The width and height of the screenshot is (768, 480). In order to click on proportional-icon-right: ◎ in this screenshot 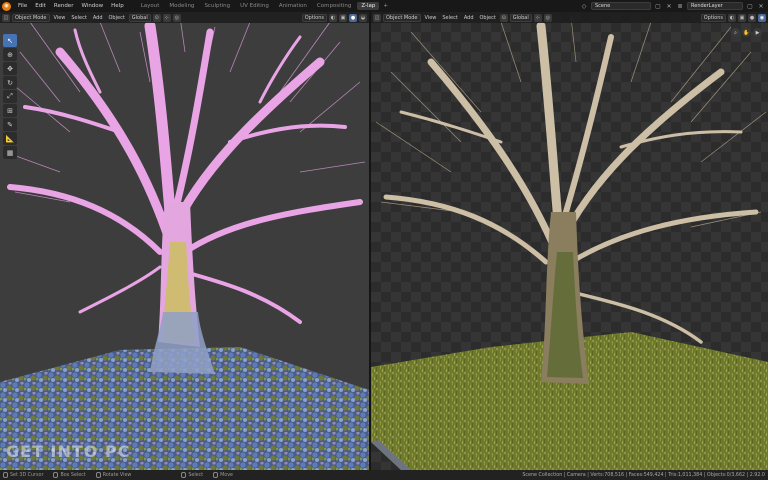, I will do `click(547, 17)`.